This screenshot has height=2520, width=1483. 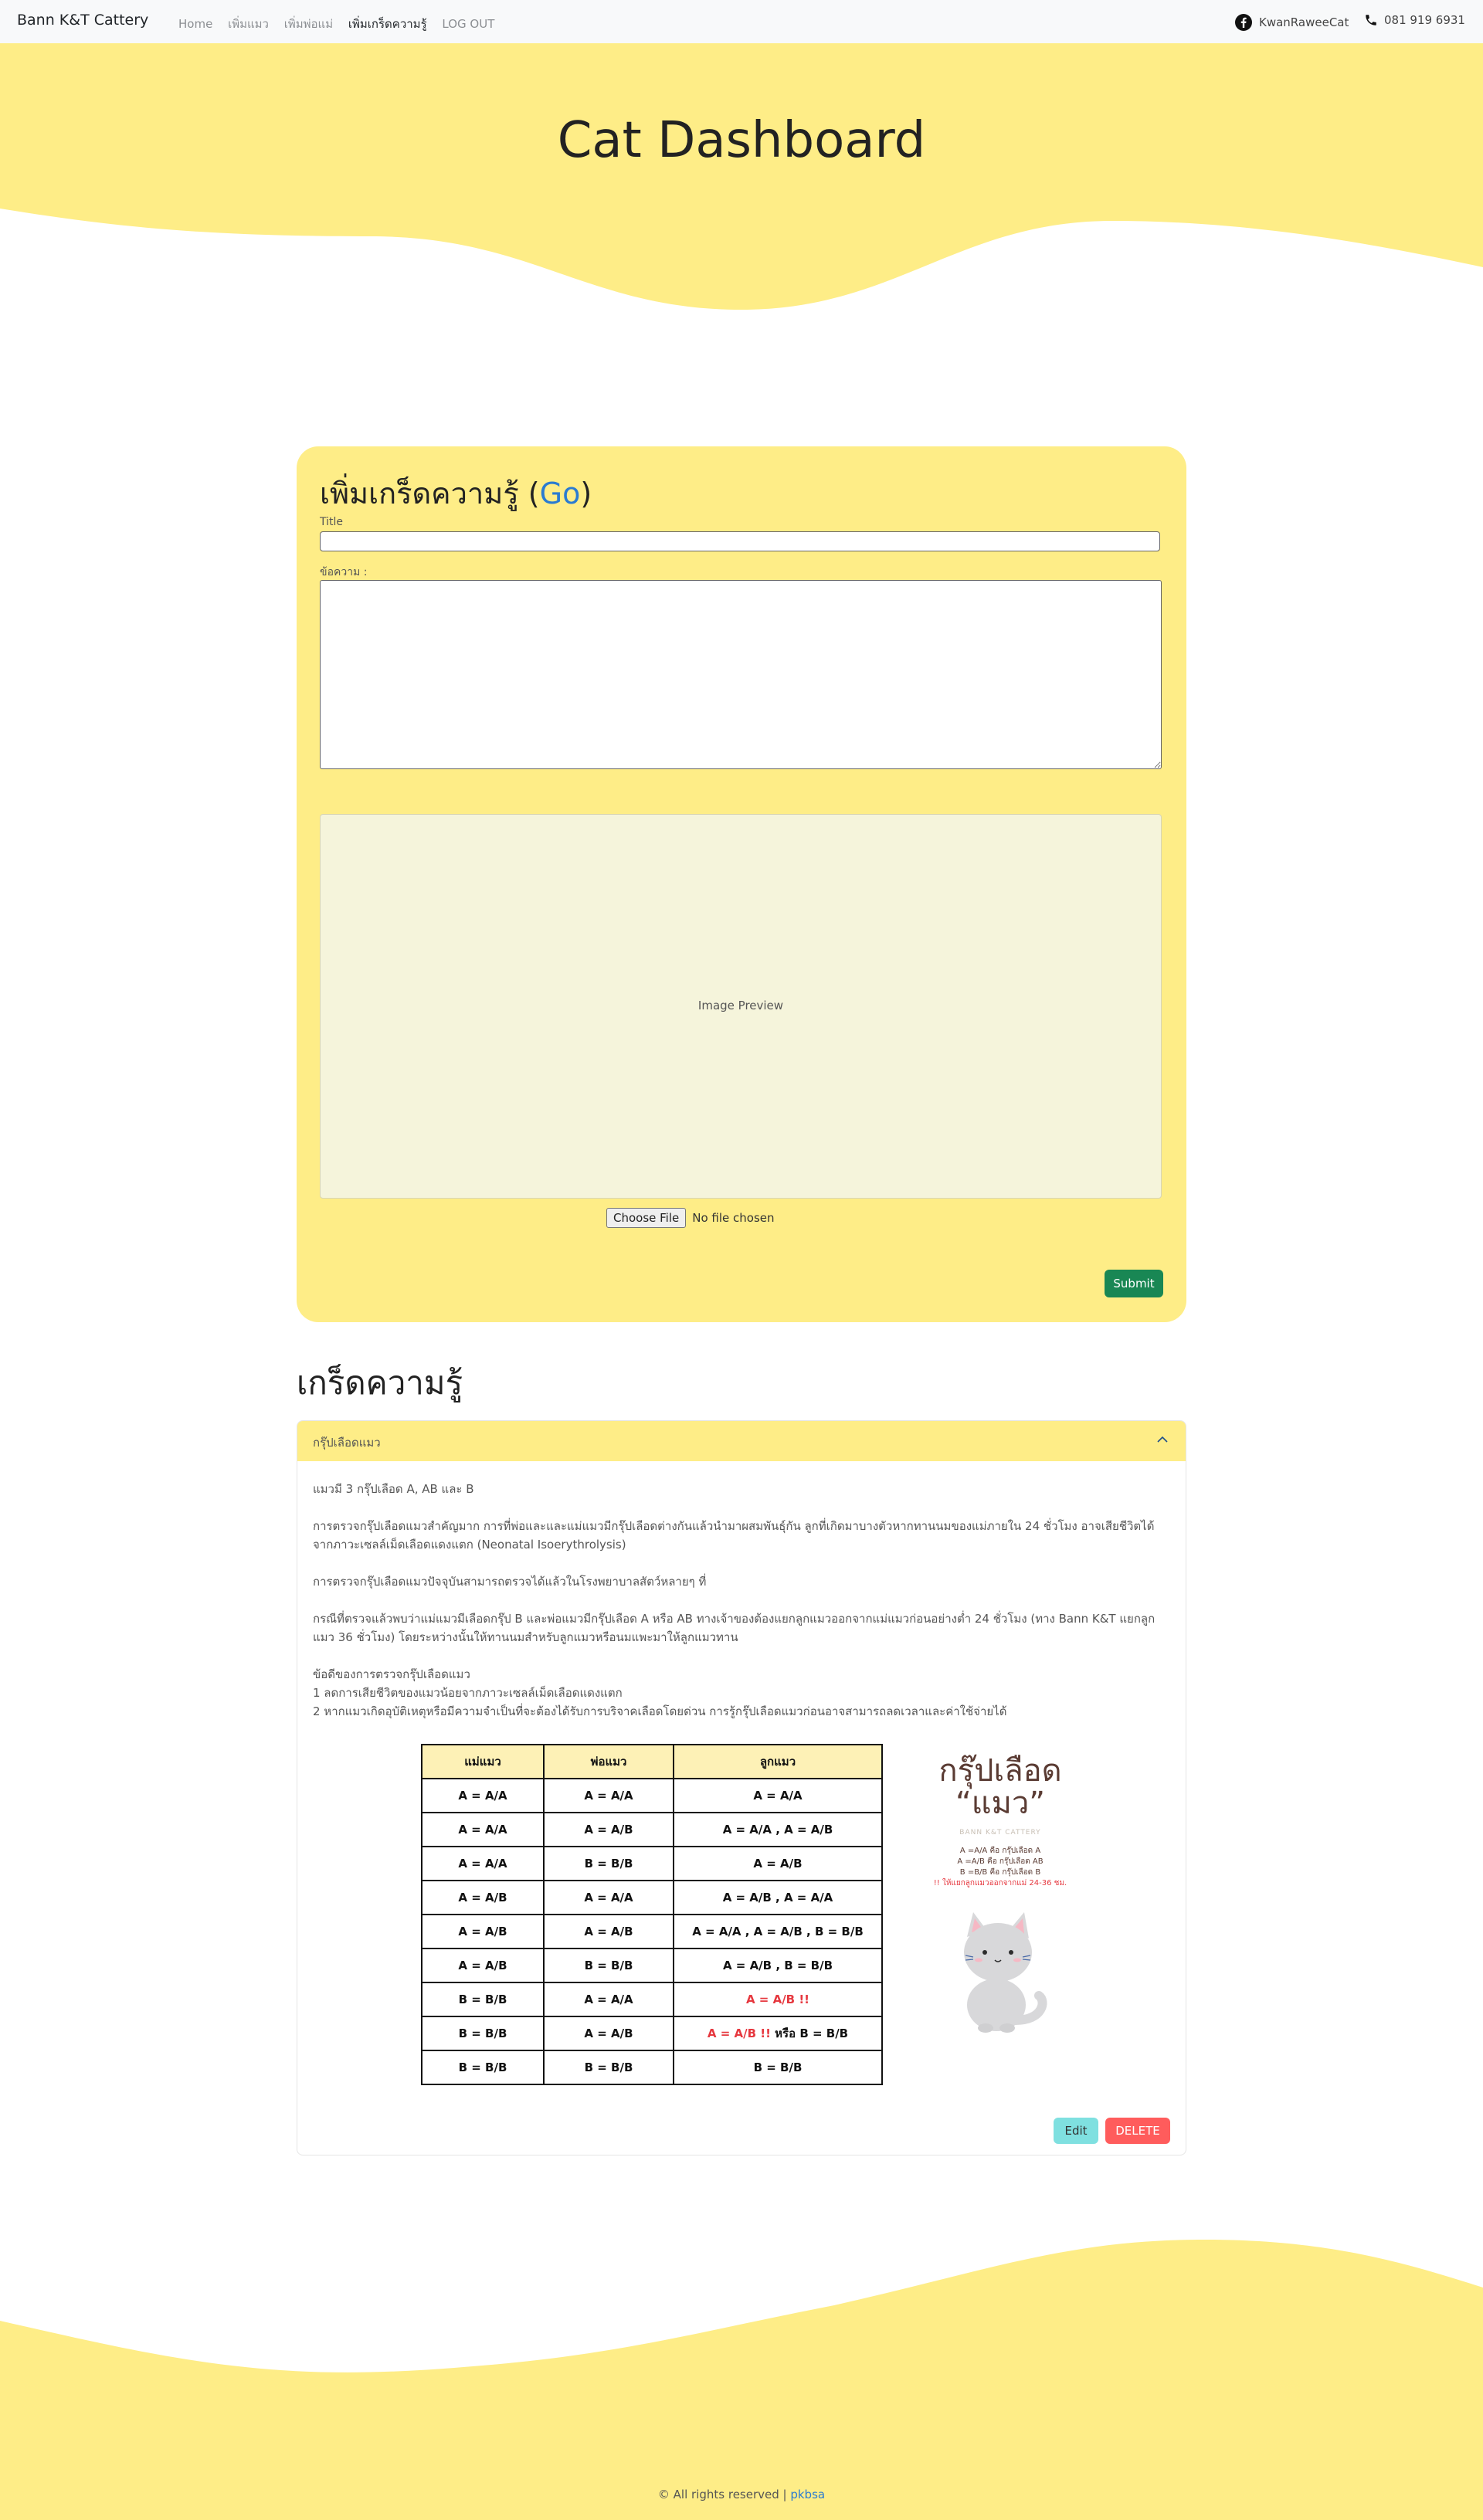 What do you see at coordinates (308, 24) in the screenshot?
I see `nav-add-parents: เพิ่มพ่อแม่` at bounding box center [308, 24].